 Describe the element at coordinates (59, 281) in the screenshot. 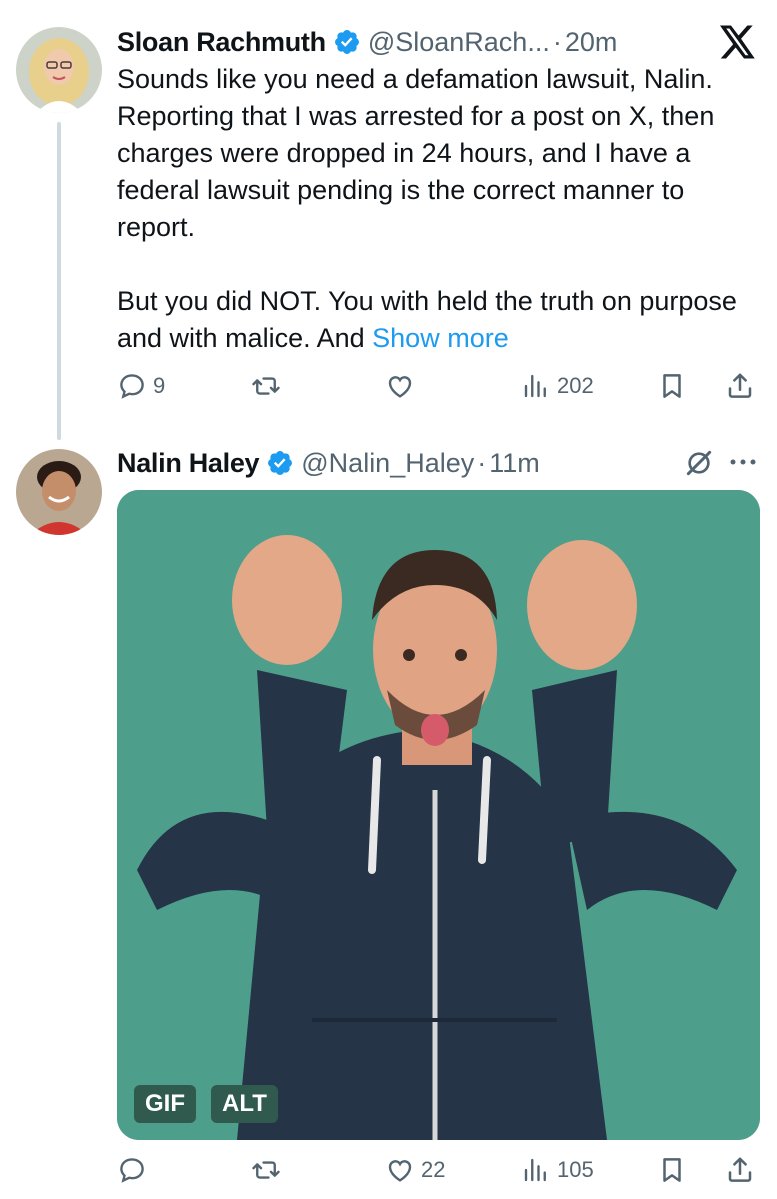

I see `thread-line` at that location.